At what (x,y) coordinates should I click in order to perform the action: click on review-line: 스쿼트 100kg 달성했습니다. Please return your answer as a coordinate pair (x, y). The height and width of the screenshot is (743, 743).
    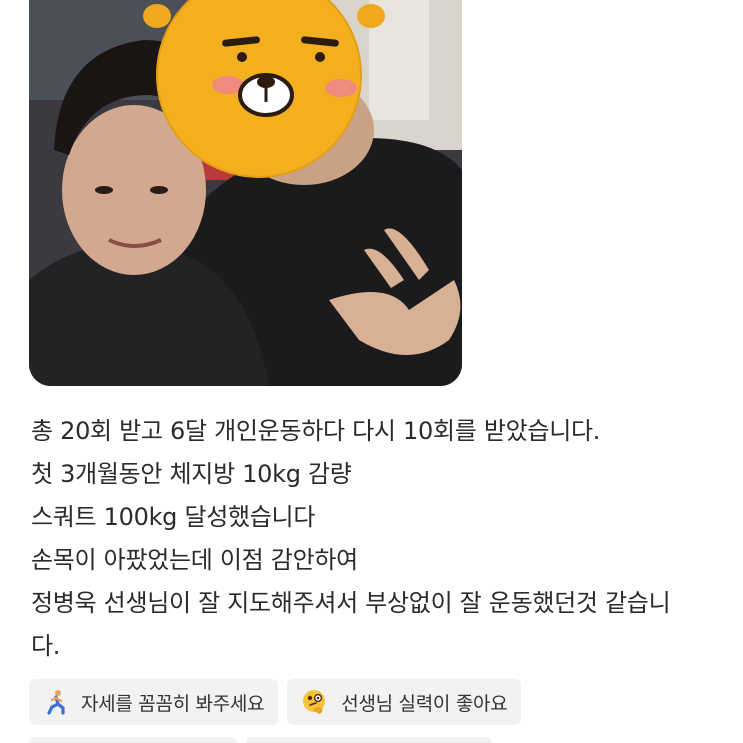
    Looking at the image, I should click on (173, 517).